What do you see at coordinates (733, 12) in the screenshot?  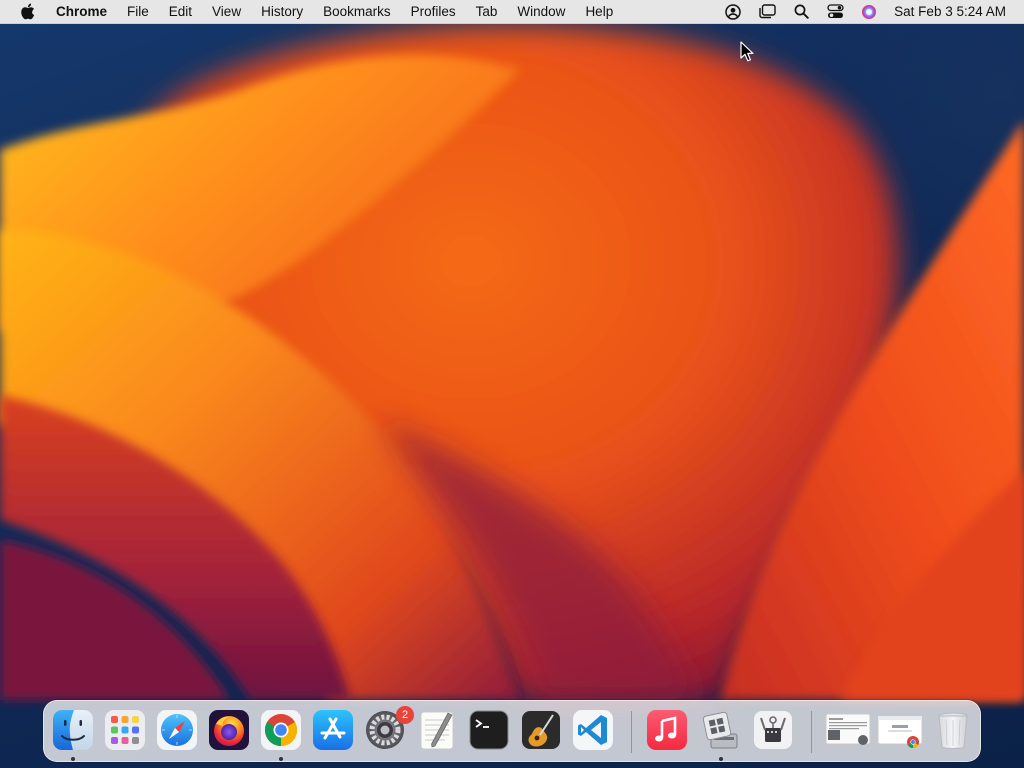 I see `user-account-icon` at bounding box center [733, 12].